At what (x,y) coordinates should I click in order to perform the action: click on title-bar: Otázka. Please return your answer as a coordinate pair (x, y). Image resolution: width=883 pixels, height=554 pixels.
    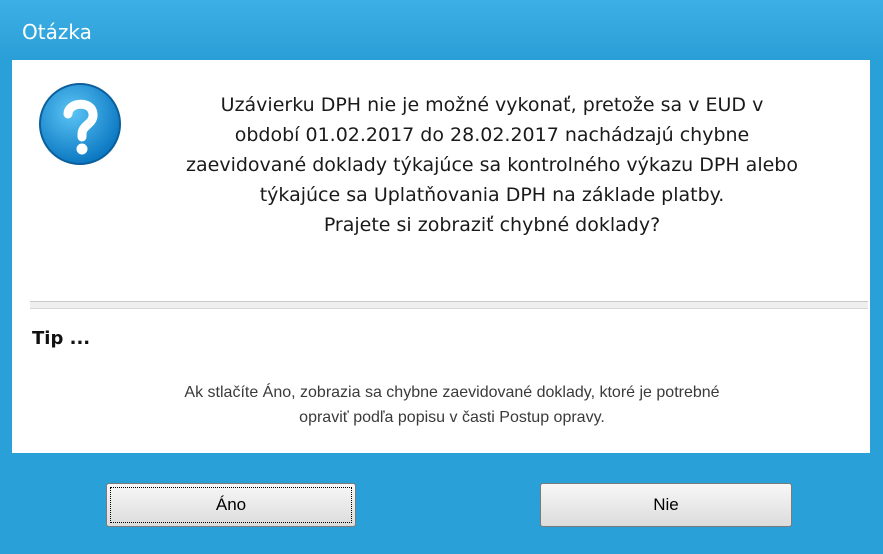
    Looking at the image, I should click on (441, 30).